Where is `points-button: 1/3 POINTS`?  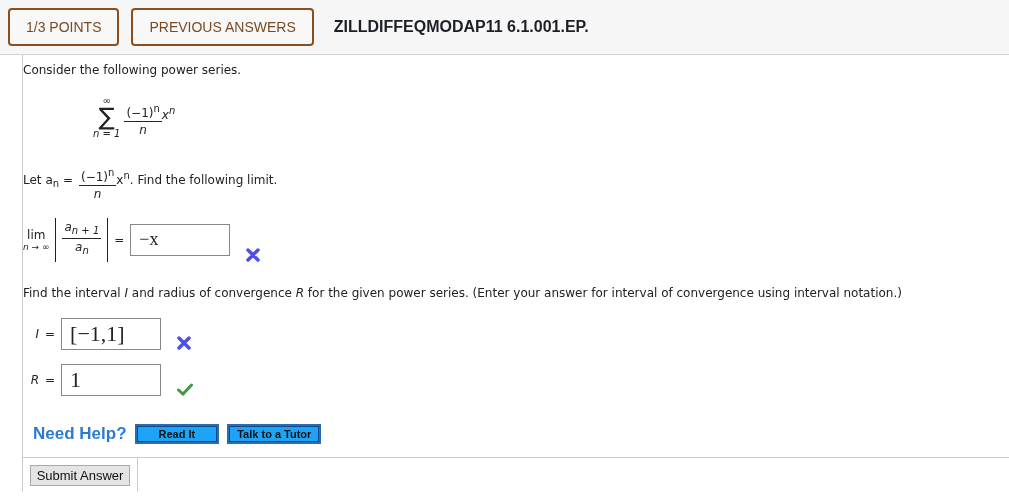
points-button: 1/3 POINTS is located at coordinates (64, 27).